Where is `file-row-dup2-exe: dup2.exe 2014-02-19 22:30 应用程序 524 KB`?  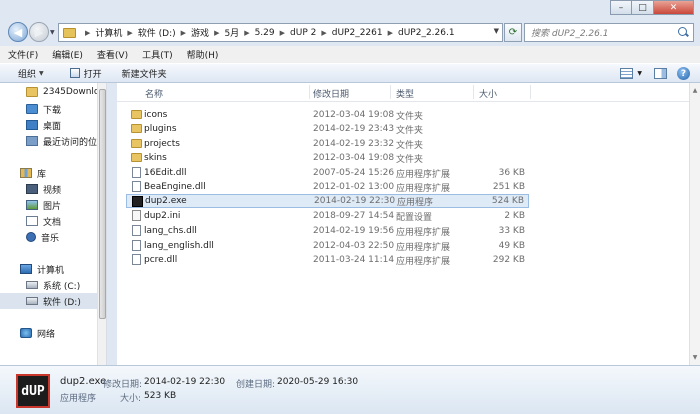
file-row-dup2-exe: dup2.exe 2014-02-19 22:30 应用程序 524 KB is located at coordinates (327, 201).